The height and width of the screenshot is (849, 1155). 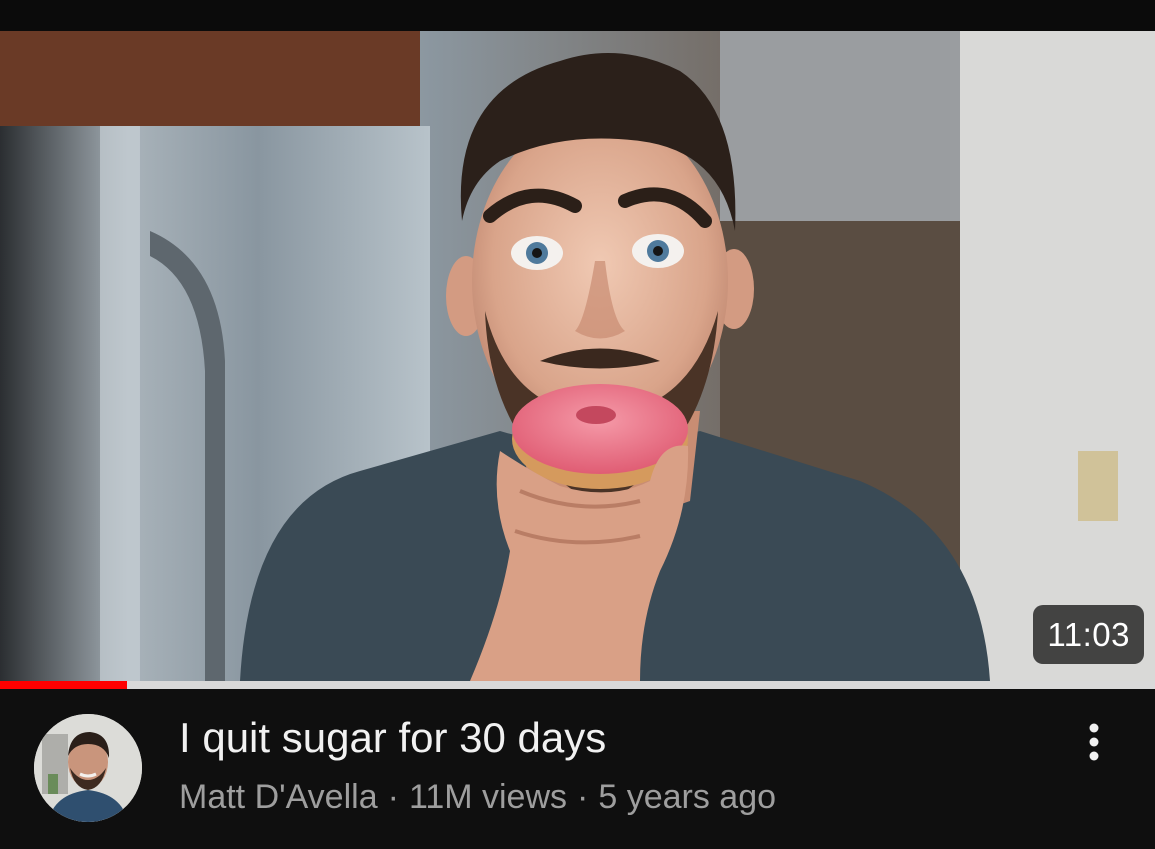 I want to click on watch-progress-bar, so click(x=577, y=685).